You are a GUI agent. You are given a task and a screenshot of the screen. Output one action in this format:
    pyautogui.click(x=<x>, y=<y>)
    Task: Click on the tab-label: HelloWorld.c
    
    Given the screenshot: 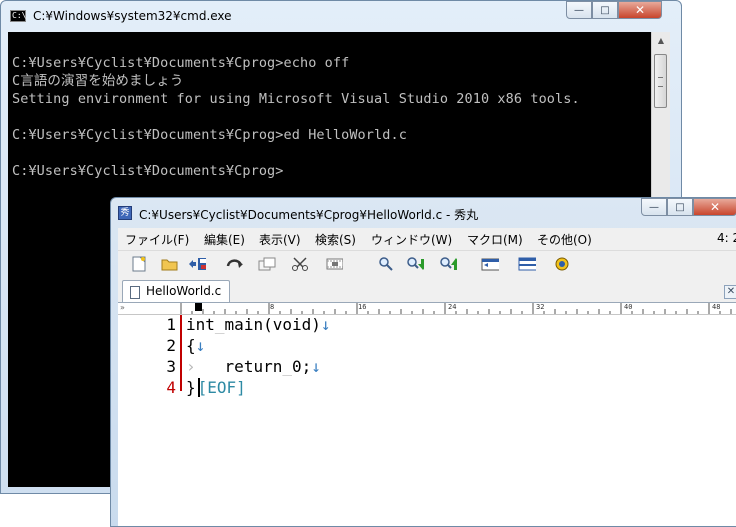 What is the action you would take?
    pyautogui.click(x=184, y=291)
    